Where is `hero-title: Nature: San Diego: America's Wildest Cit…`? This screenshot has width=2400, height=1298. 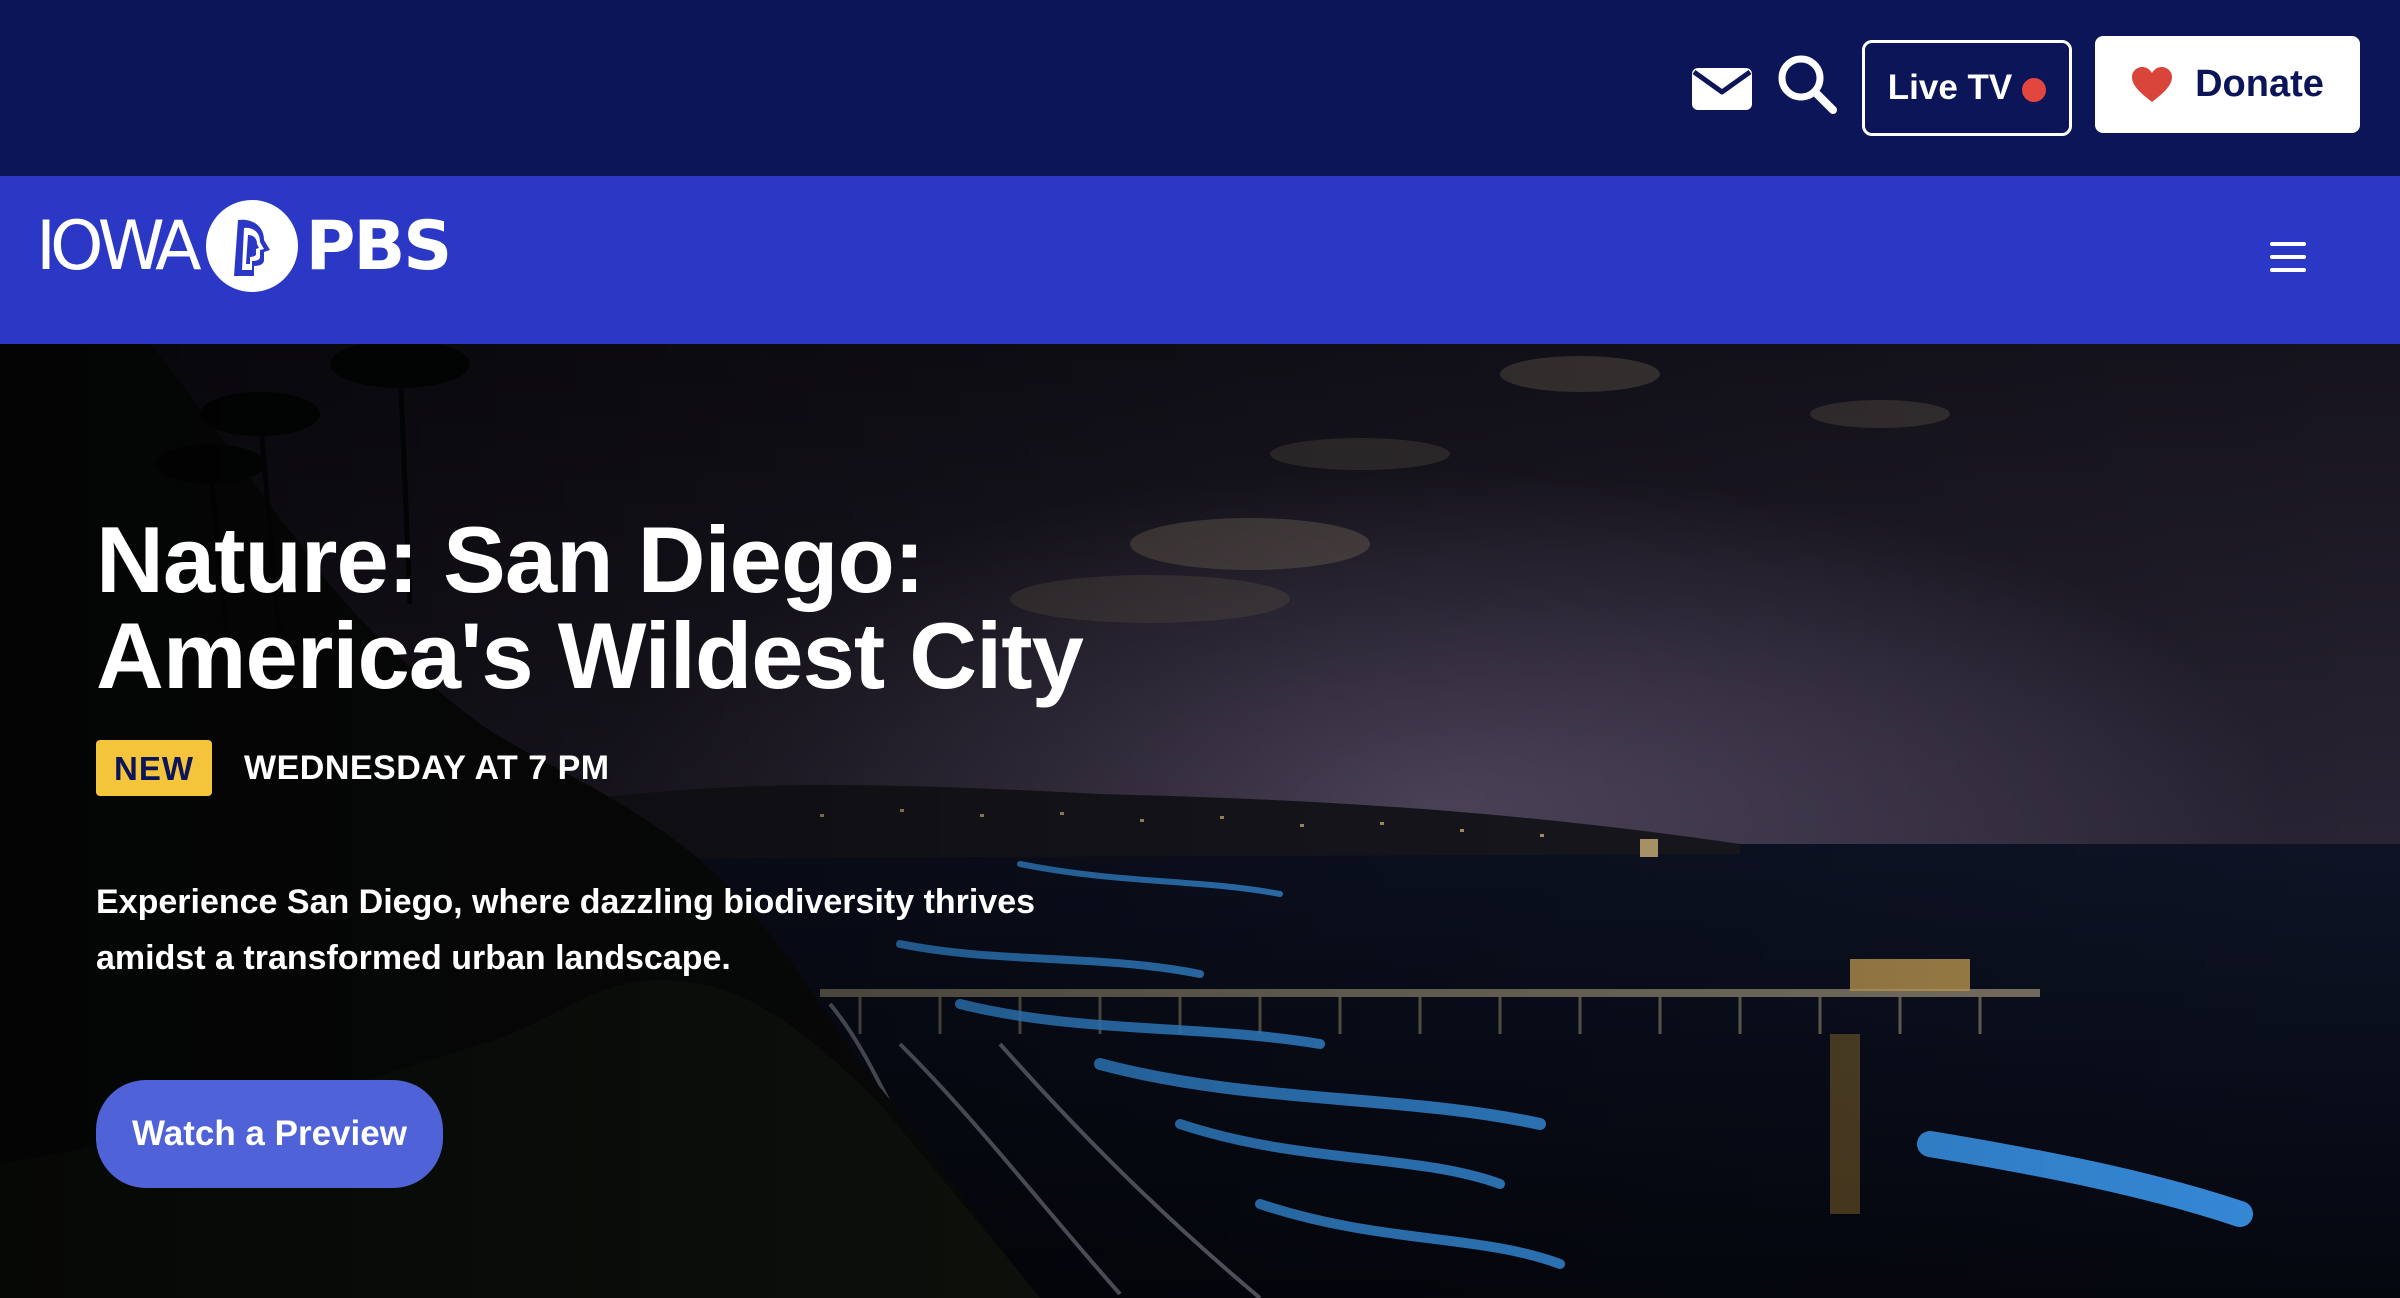
hero-title: Nature: San Diego: America's Wildest Cit… is located at coordinates (590, 607).